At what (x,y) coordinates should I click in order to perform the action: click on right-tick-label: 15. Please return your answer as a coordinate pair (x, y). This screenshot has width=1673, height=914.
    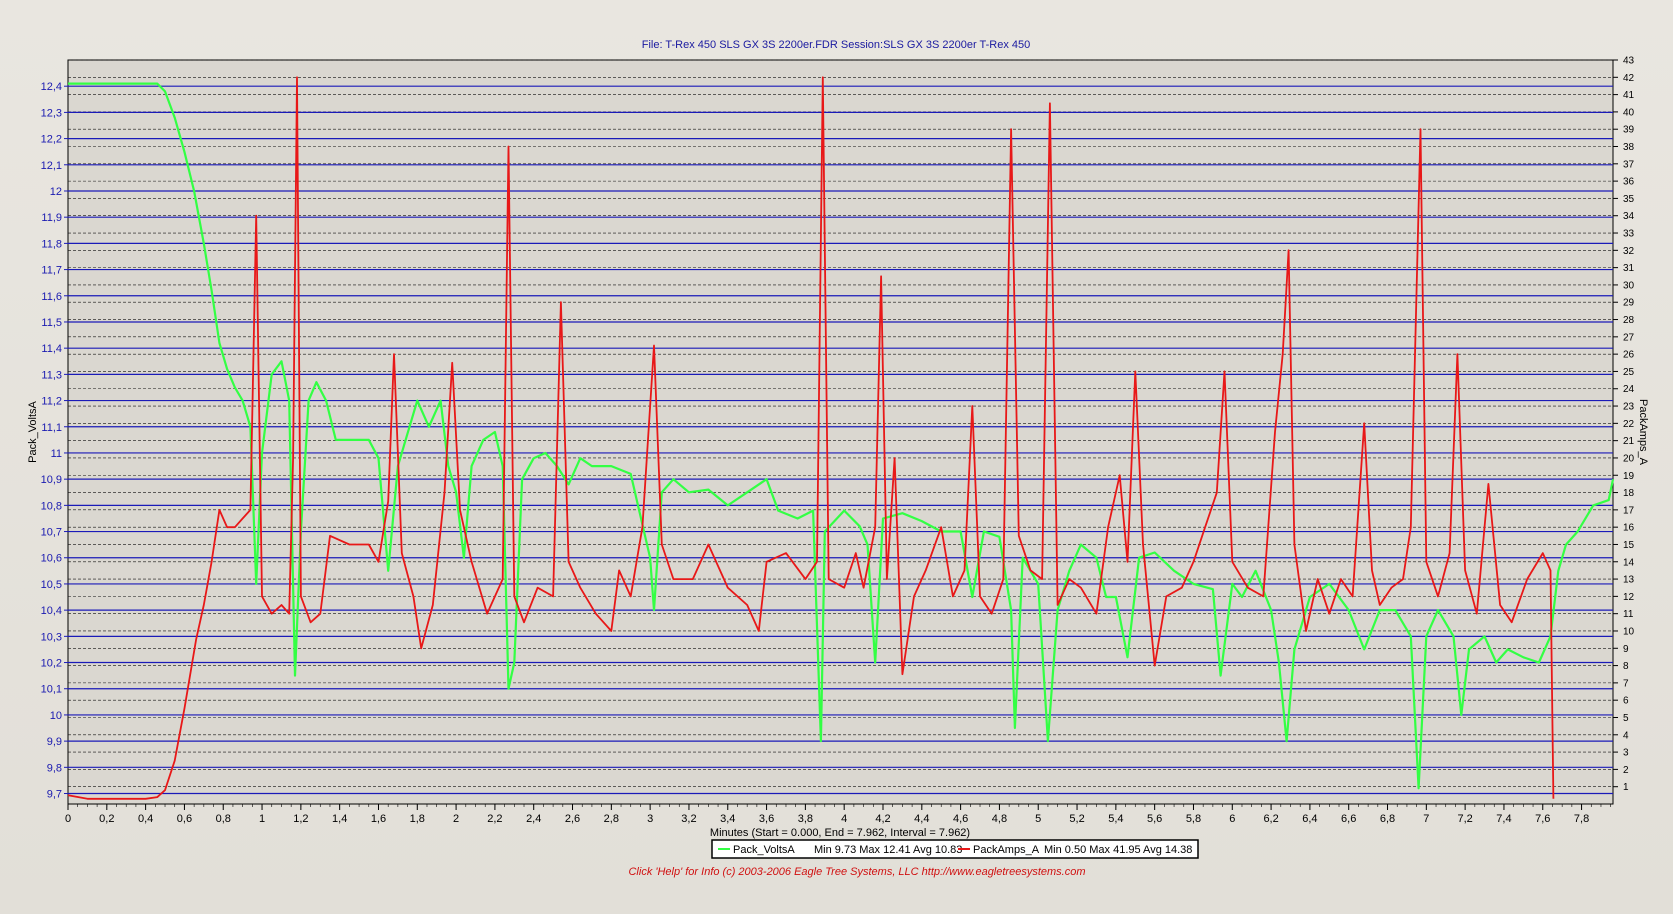
    Looking at the image, I should click on (1629, 545).